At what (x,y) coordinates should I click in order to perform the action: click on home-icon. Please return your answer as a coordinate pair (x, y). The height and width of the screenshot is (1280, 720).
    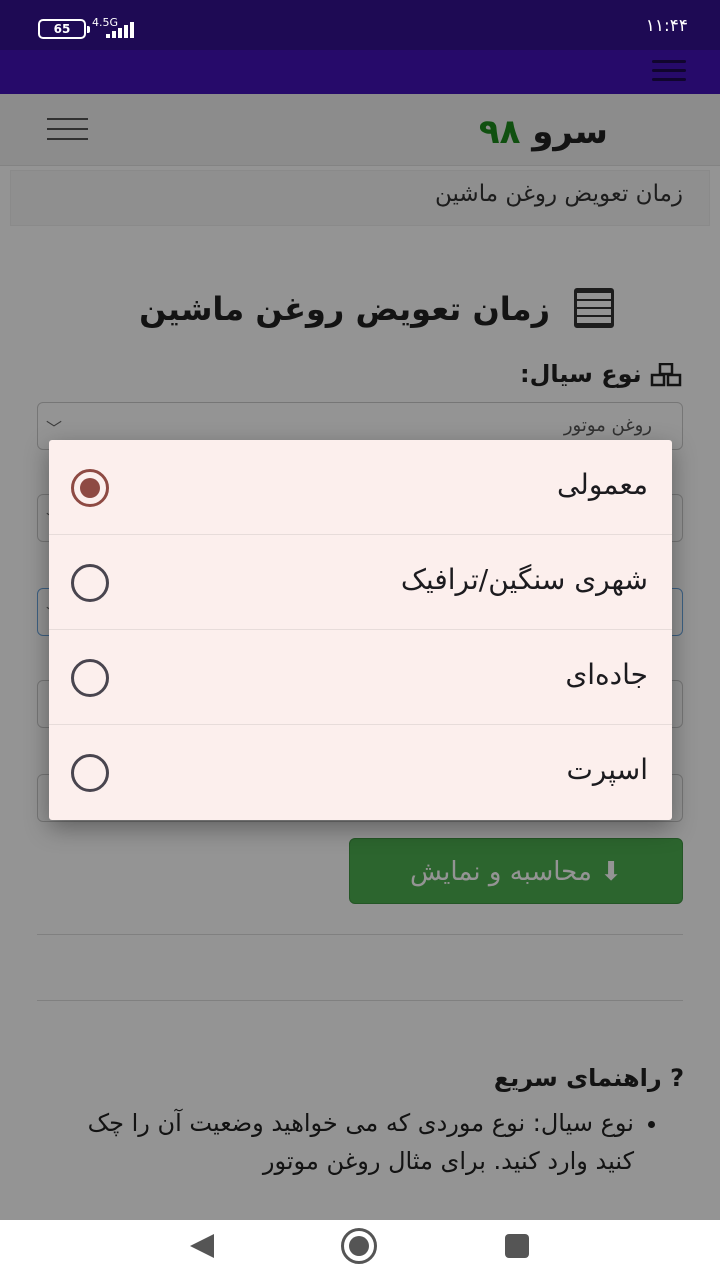
    Looking at the image, I should click on (359, 1246).